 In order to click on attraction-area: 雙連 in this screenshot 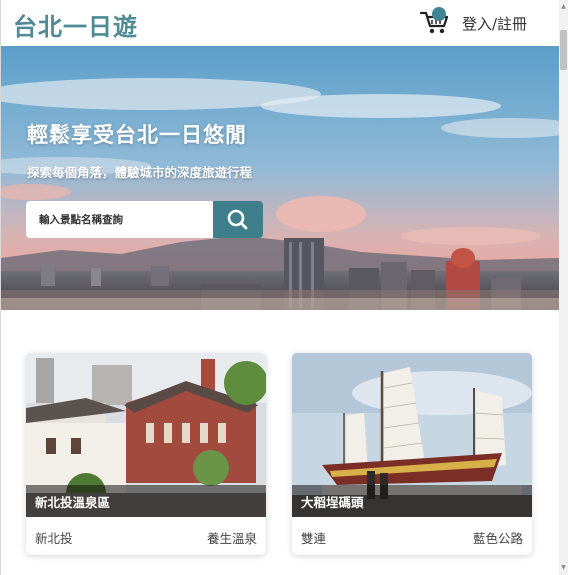, I will do `click(314, 538)`.